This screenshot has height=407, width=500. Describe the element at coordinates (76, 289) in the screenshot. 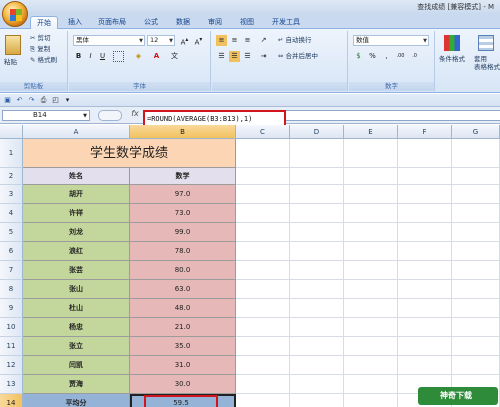

I see `student-name: 张山` at that location.